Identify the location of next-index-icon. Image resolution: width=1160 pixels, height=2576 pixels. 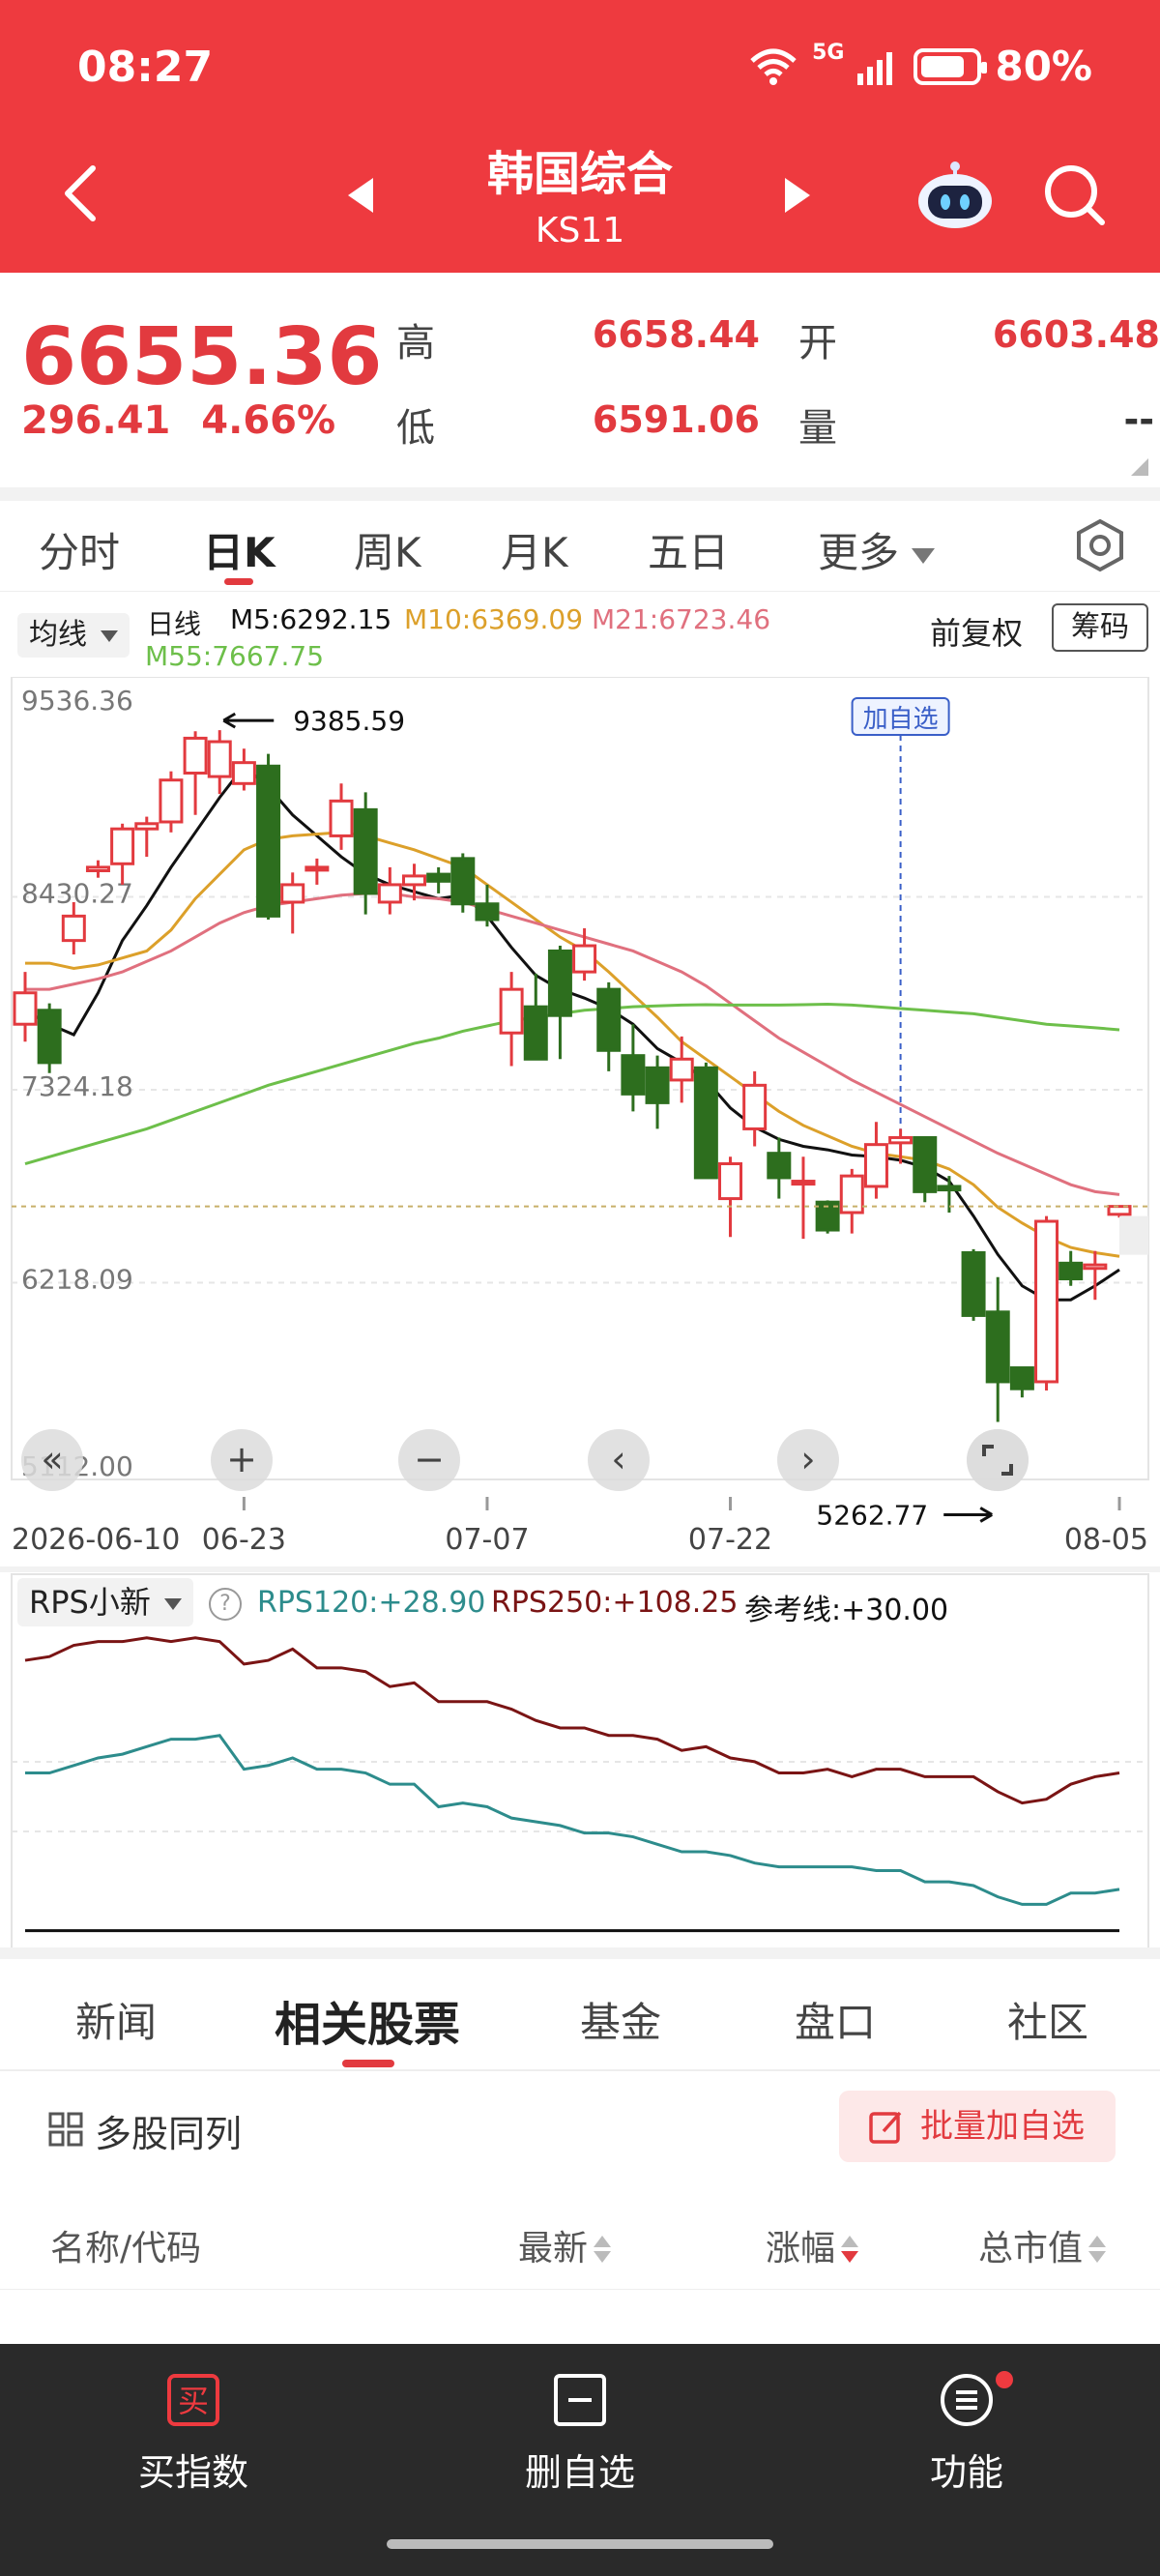
(797, 195).